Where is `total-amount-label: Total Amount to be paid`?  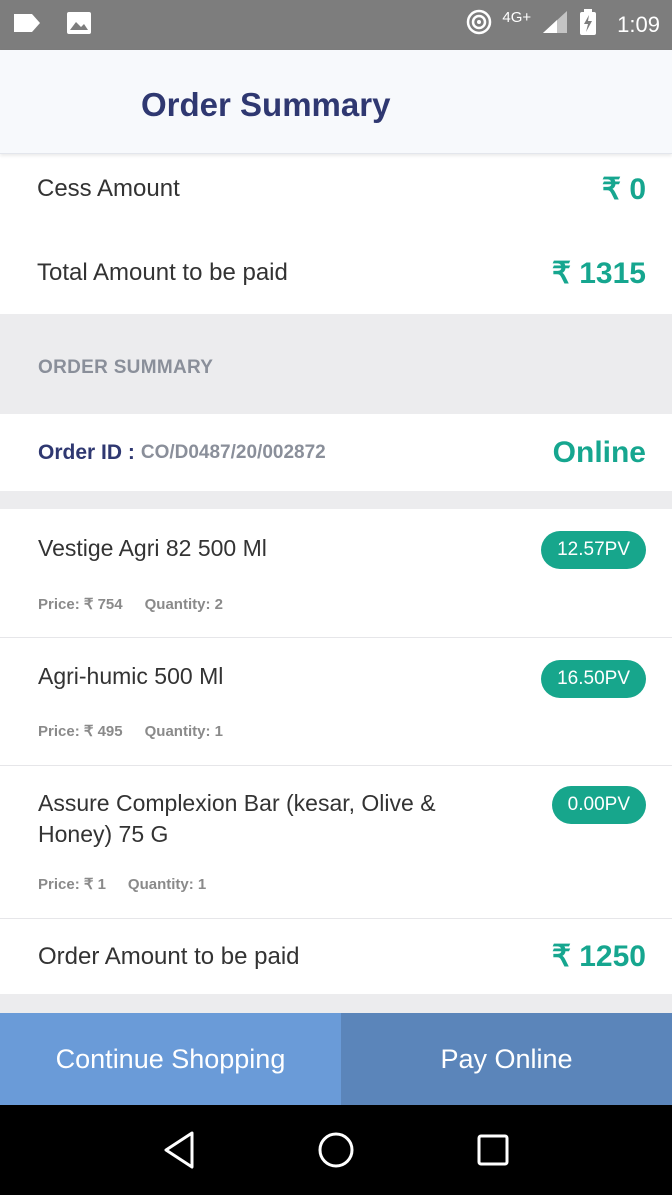
total-amount-label: Total Amount to be paid is located at coordinates (162, 272).